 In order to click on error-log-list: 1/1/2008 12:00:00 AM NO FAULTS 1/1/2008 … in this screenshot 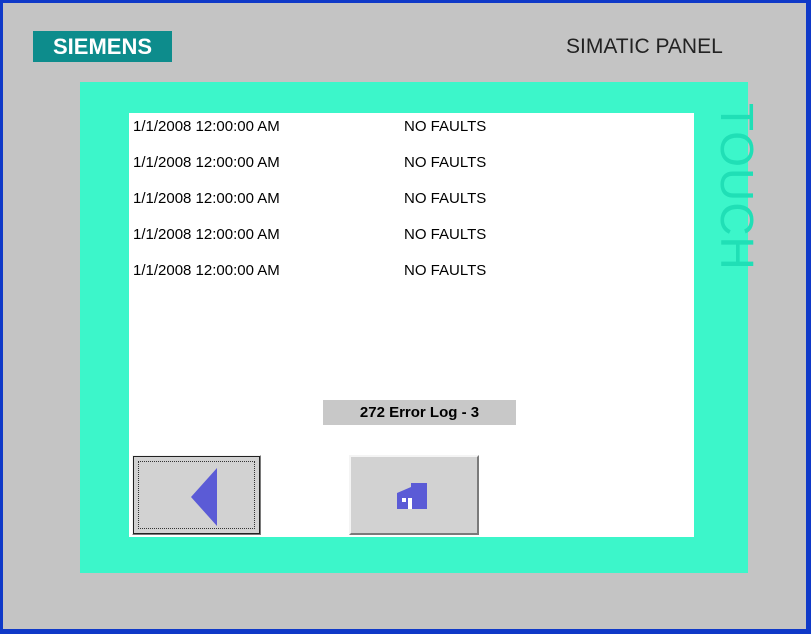, I will do `click(343, 208)`.